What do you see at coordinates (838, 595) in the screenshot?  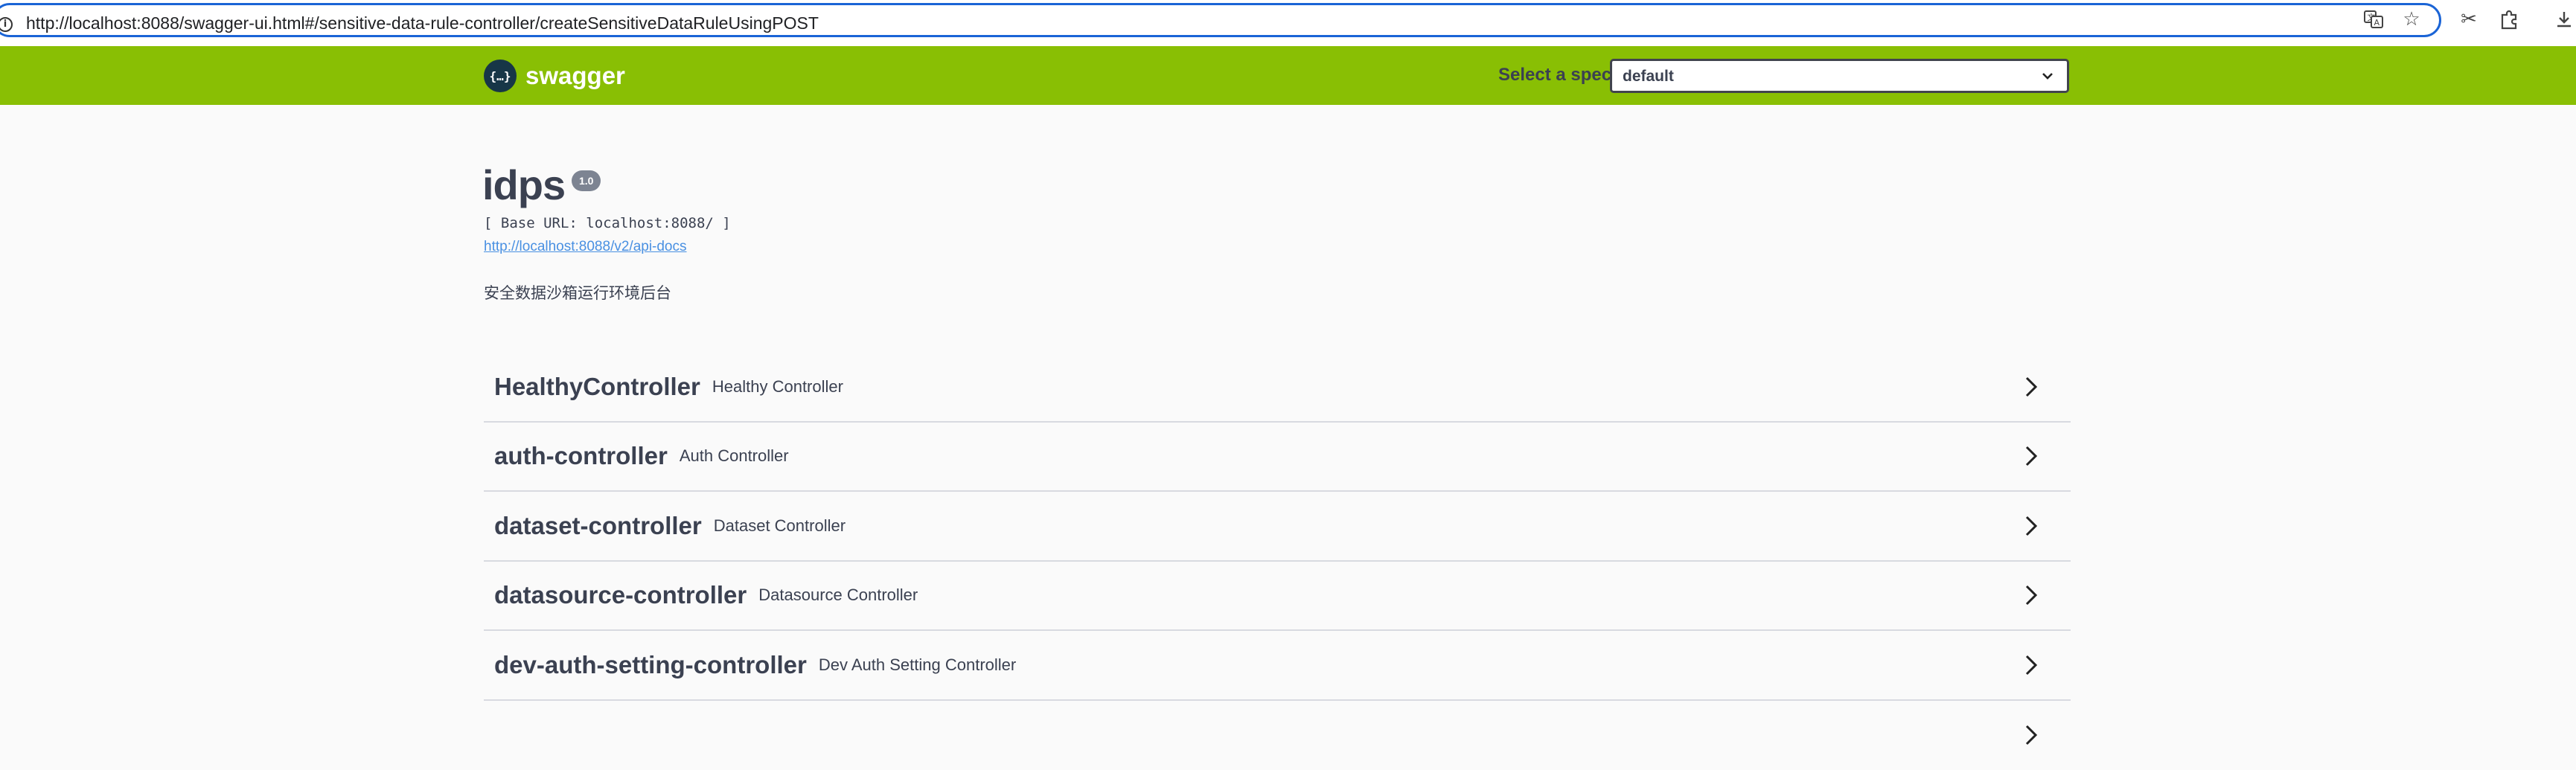 I see `controller-description: Datasource Controller` at bounding box center [838, 595].